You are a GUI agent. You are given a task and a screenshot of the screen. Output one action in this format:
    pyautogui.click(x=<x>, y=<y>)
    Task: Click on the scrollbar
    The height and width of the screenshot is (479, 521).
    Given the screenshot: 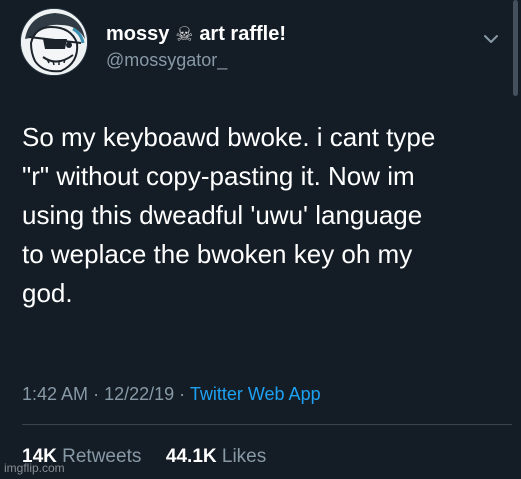 What is the action you would take?
    pyautogui.click(x=515, y=48)
    